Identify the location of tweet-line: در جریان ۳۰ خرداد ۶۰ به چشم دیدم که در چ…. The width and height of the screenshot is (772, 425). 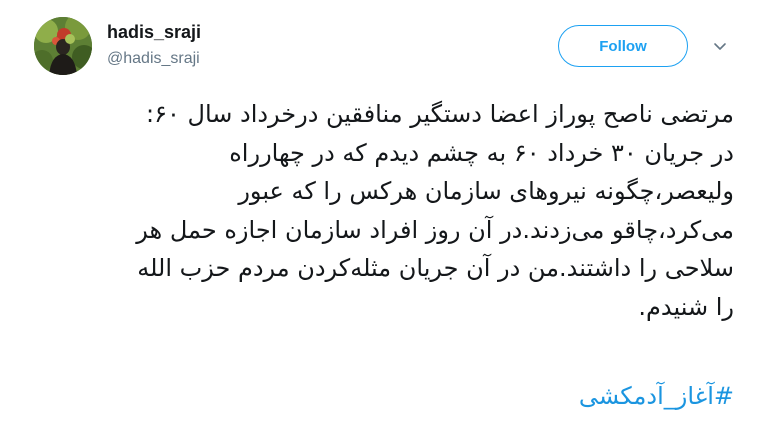
(481, 152).